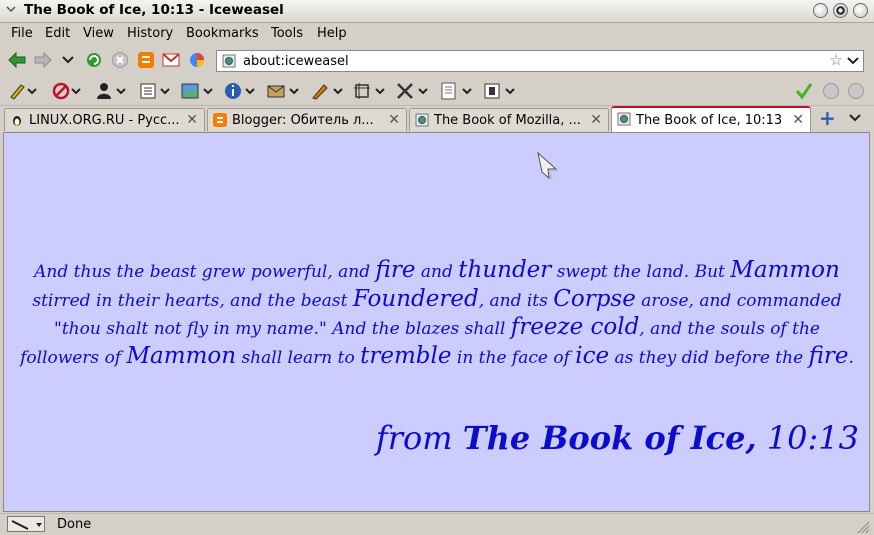 This screenshot has height=535, width=874. I want to click on resize-grip-icon, so click(862, 526).